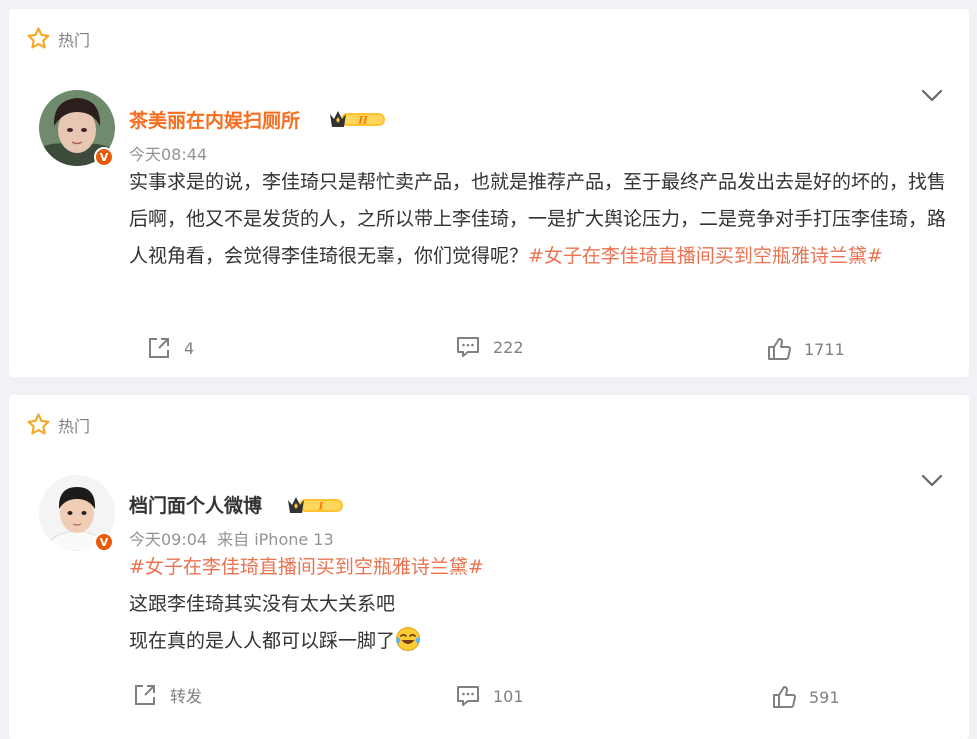  Describe the element at coordinates (408, 639) in the screenshot. I see `crying-laughing-emoji-icon` at that location.